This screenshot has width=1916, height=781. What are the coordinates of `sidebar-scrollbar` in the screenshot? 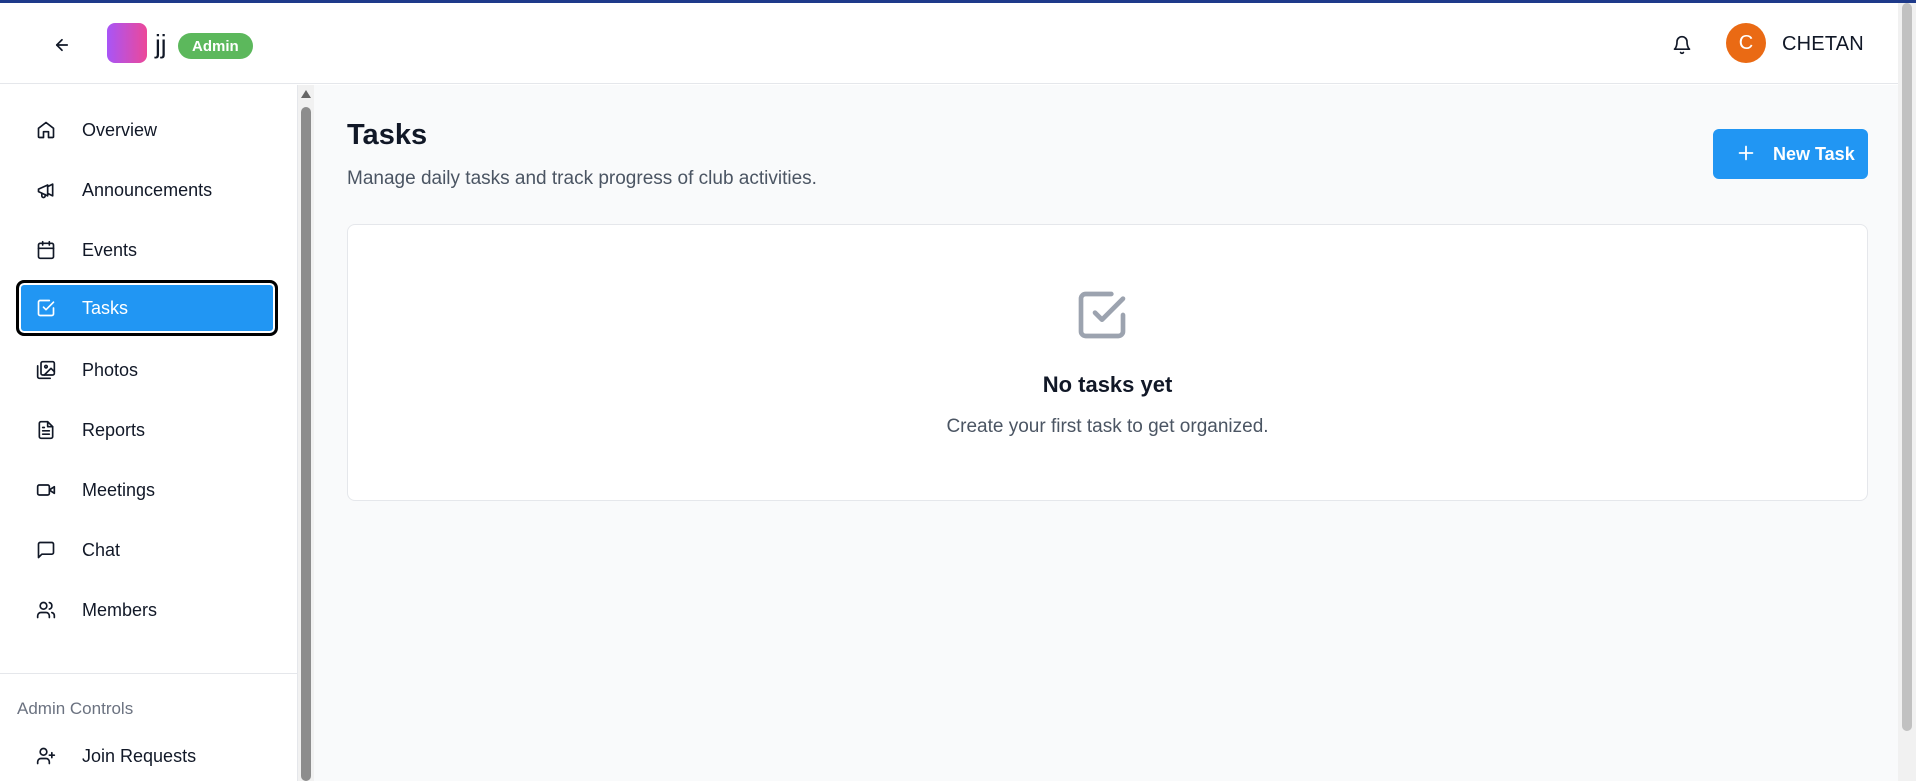 It's located at (306, 433).